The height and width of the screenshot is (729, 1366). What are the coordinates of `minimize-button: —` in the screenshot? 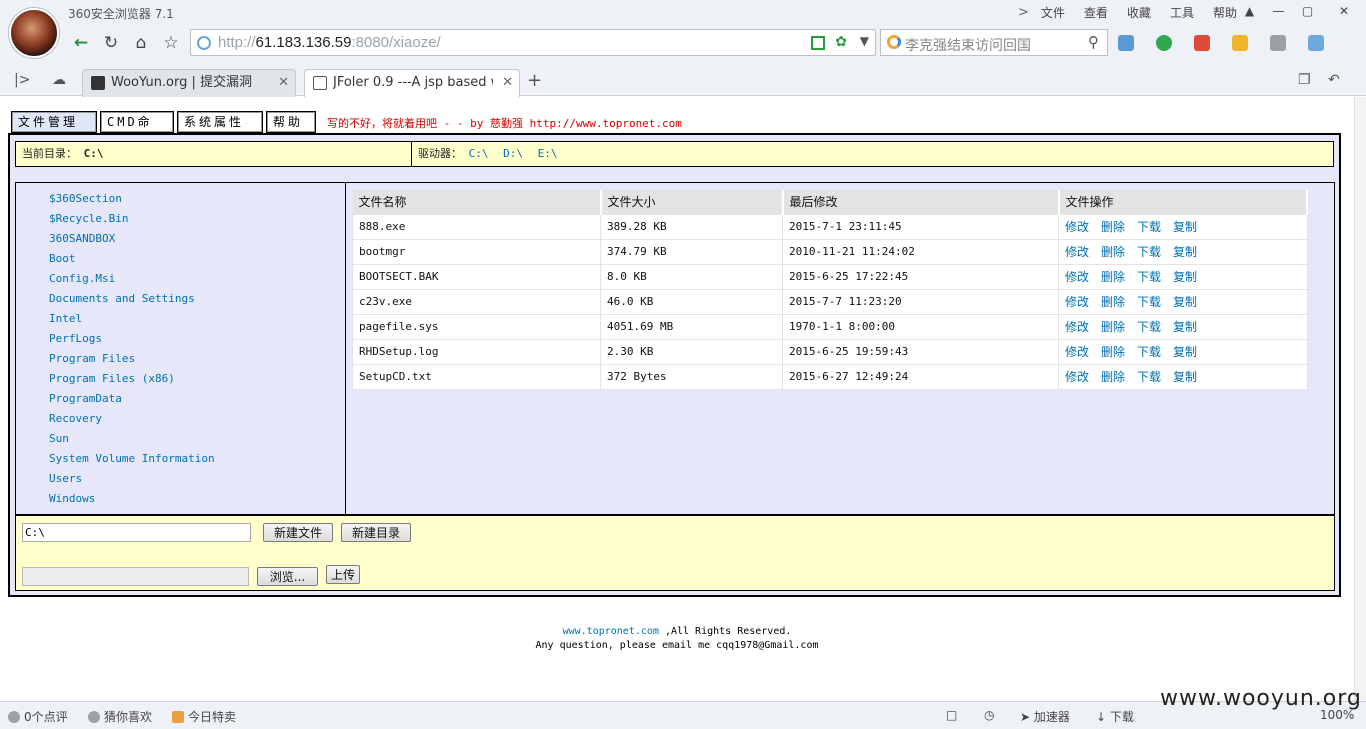 It's located at (1278, 11).